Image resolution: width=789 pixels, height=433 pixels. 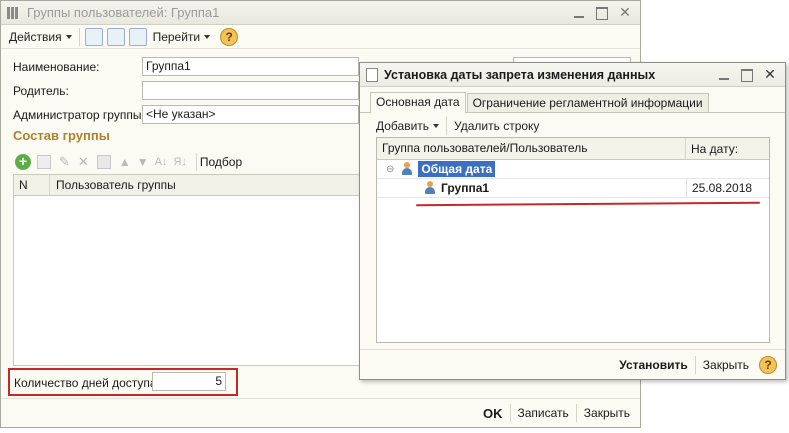 What do you see at coordinates (430, 188) in the screenshot?
I see `user-icon` at bounding box center [430, 188].